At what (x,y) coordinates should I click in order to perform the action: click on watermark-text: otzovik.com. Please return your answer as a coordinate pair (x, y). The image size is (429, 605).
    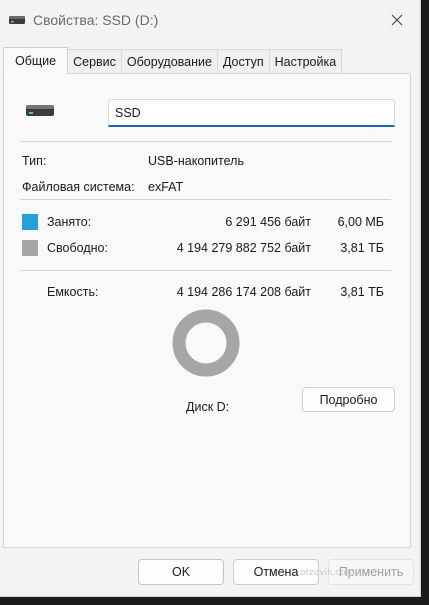
    Looking at the image, I should click on (327, 573).